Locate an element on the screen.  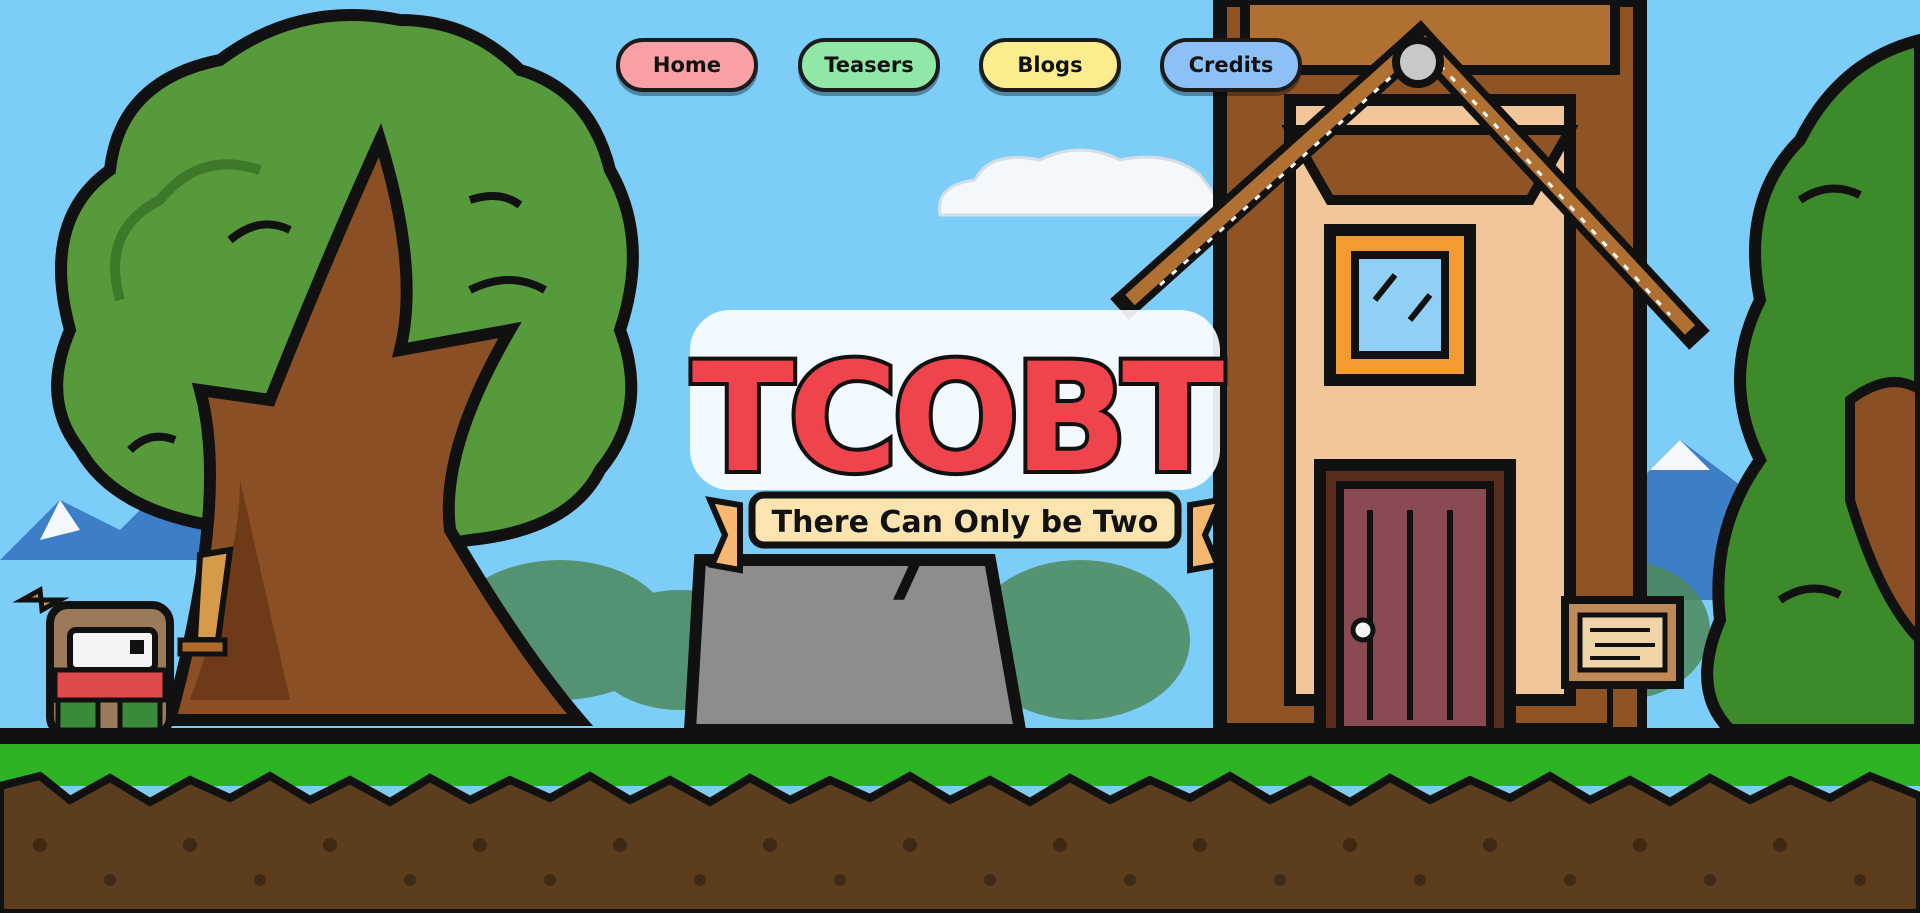
tombstone-glyph: 7 is located at coordinates (905, 580).